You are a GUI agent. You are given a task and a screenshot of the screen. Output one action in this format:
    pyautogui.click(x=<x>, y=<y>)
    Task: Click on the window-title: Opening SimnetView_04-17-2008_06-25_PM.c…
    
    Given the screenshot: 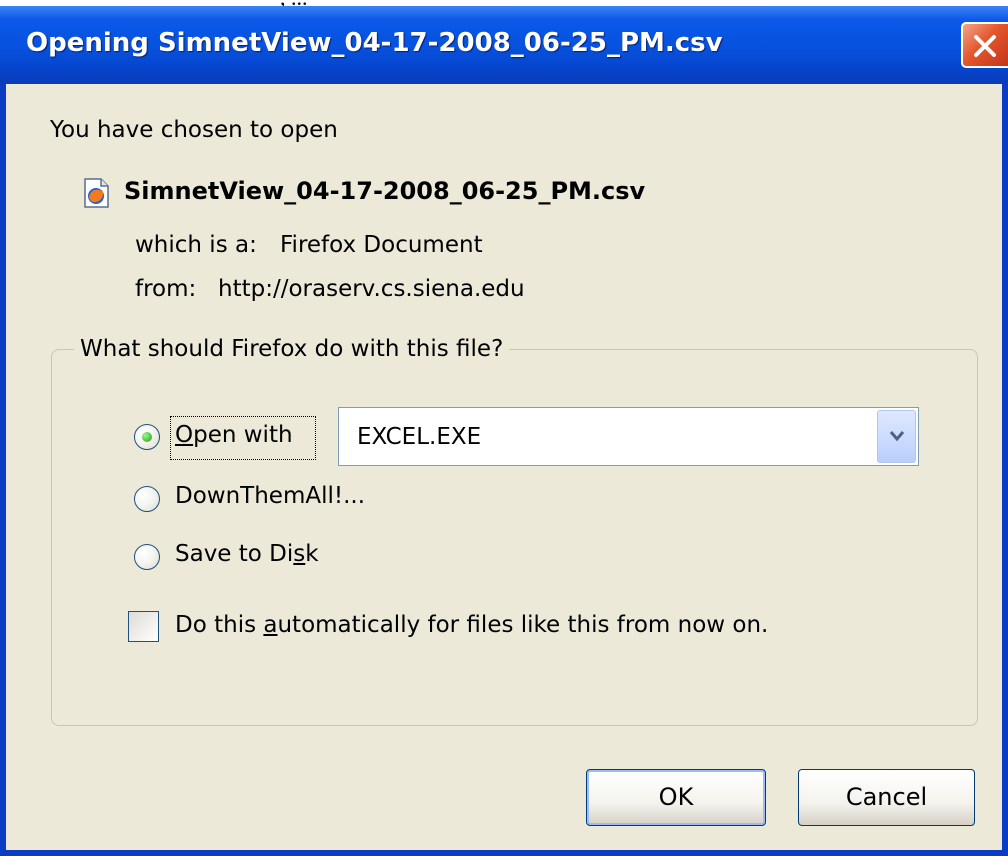 What is the action you would take?
    pyautogui.click(x=374, y=43)
    